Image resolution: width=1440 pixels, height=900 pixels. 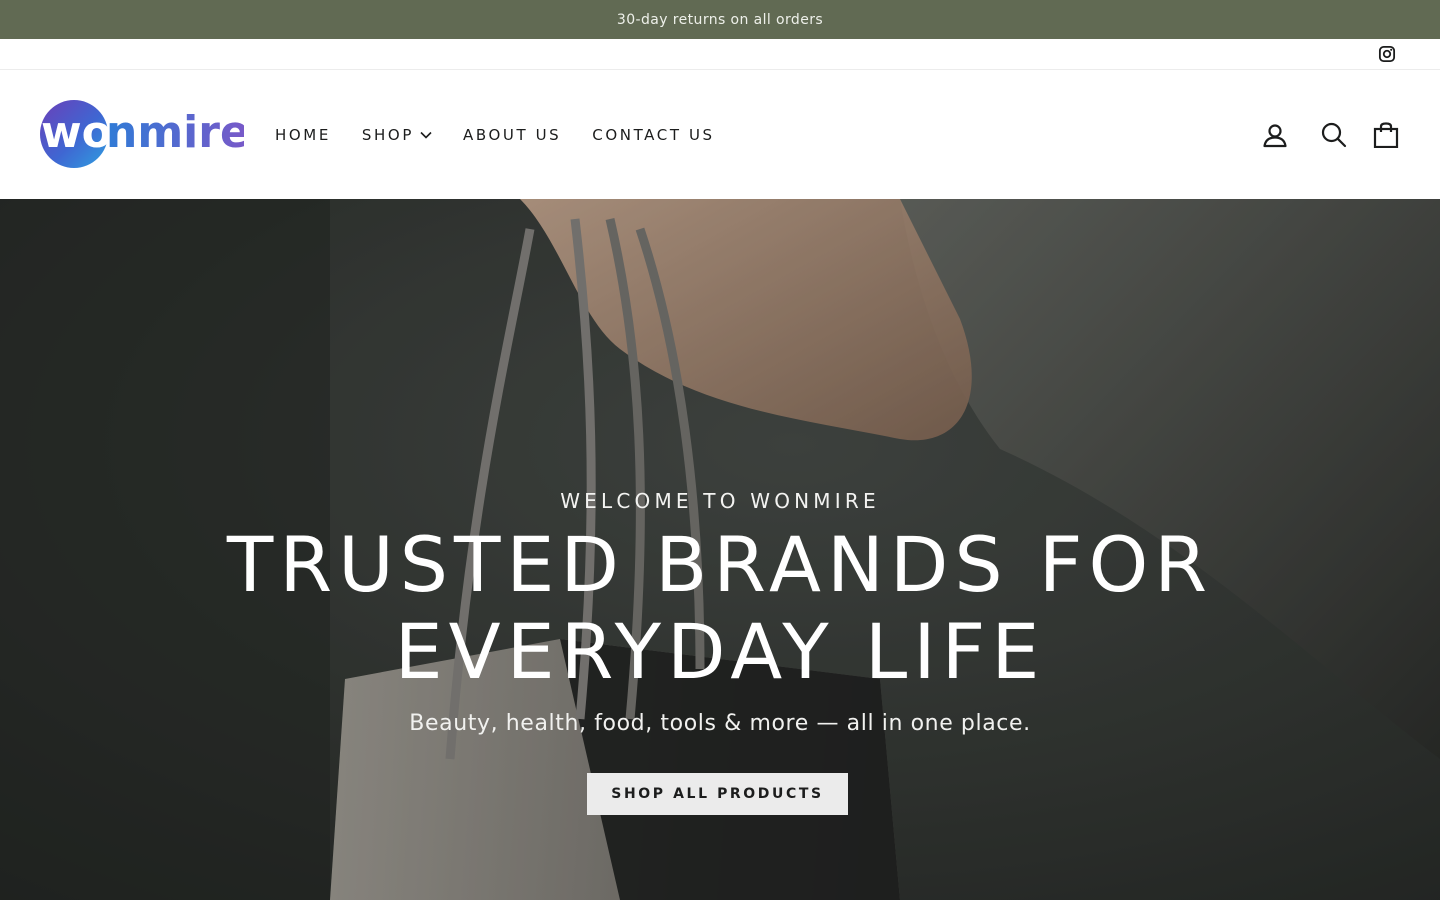 I want to click on search-icon, so click(x=1334, y=135).